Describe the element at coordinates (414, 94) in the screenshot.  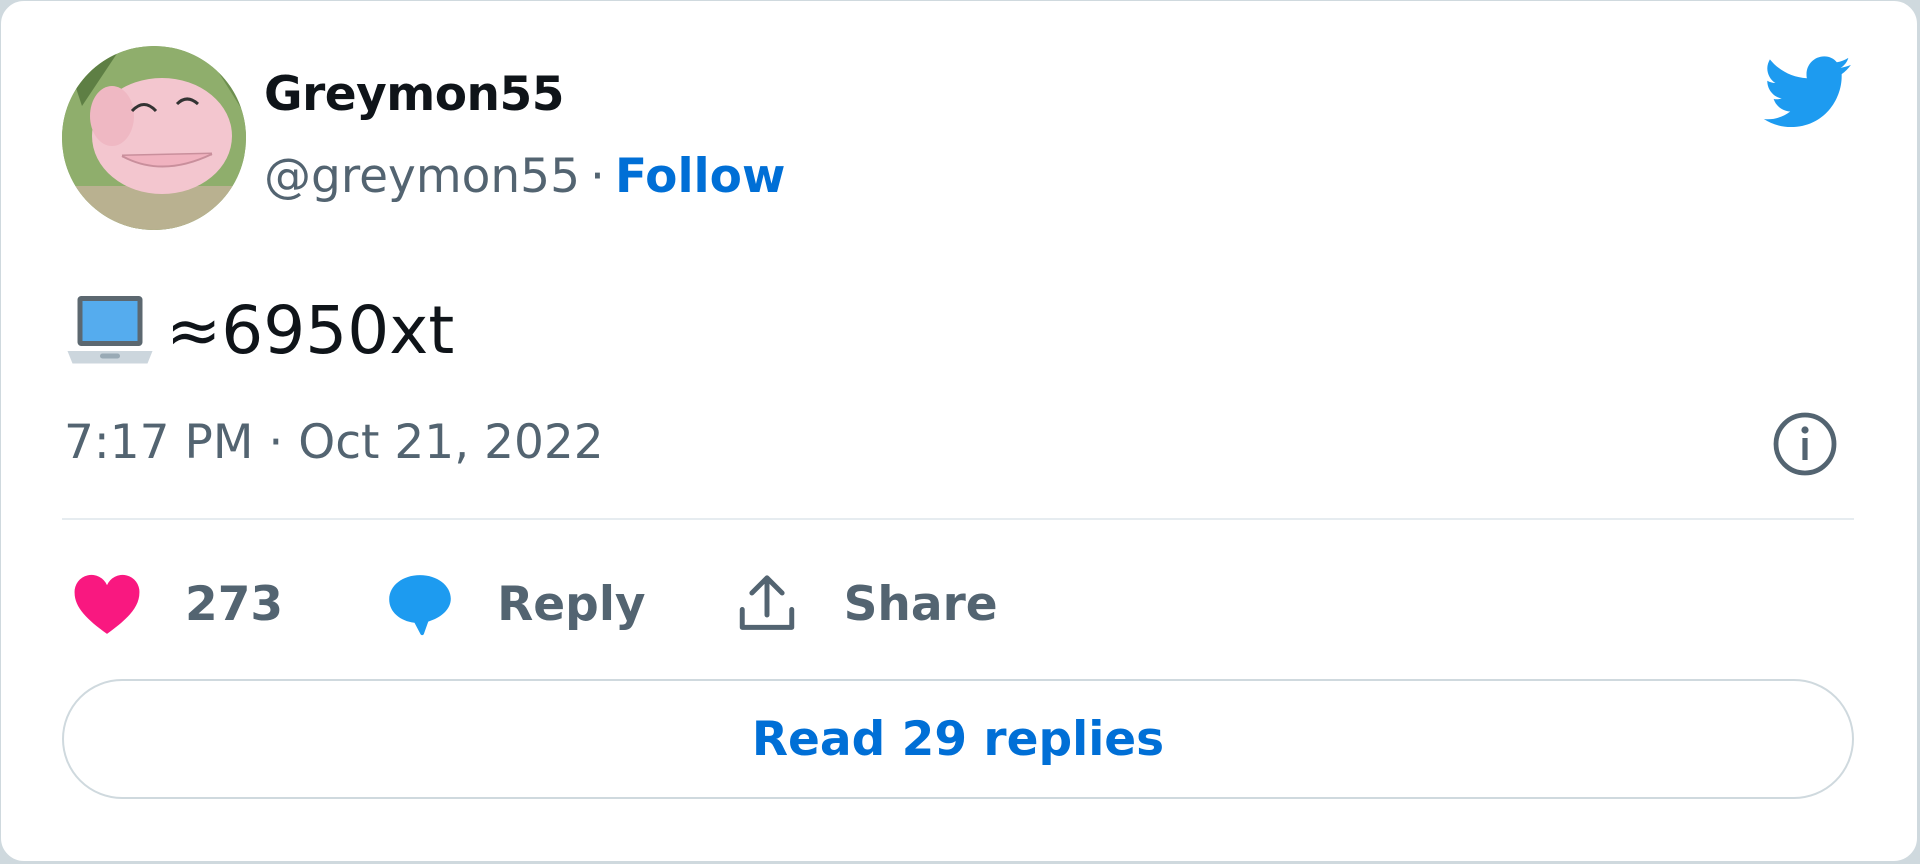
I see `author-display-name: Greymon55` at that location.